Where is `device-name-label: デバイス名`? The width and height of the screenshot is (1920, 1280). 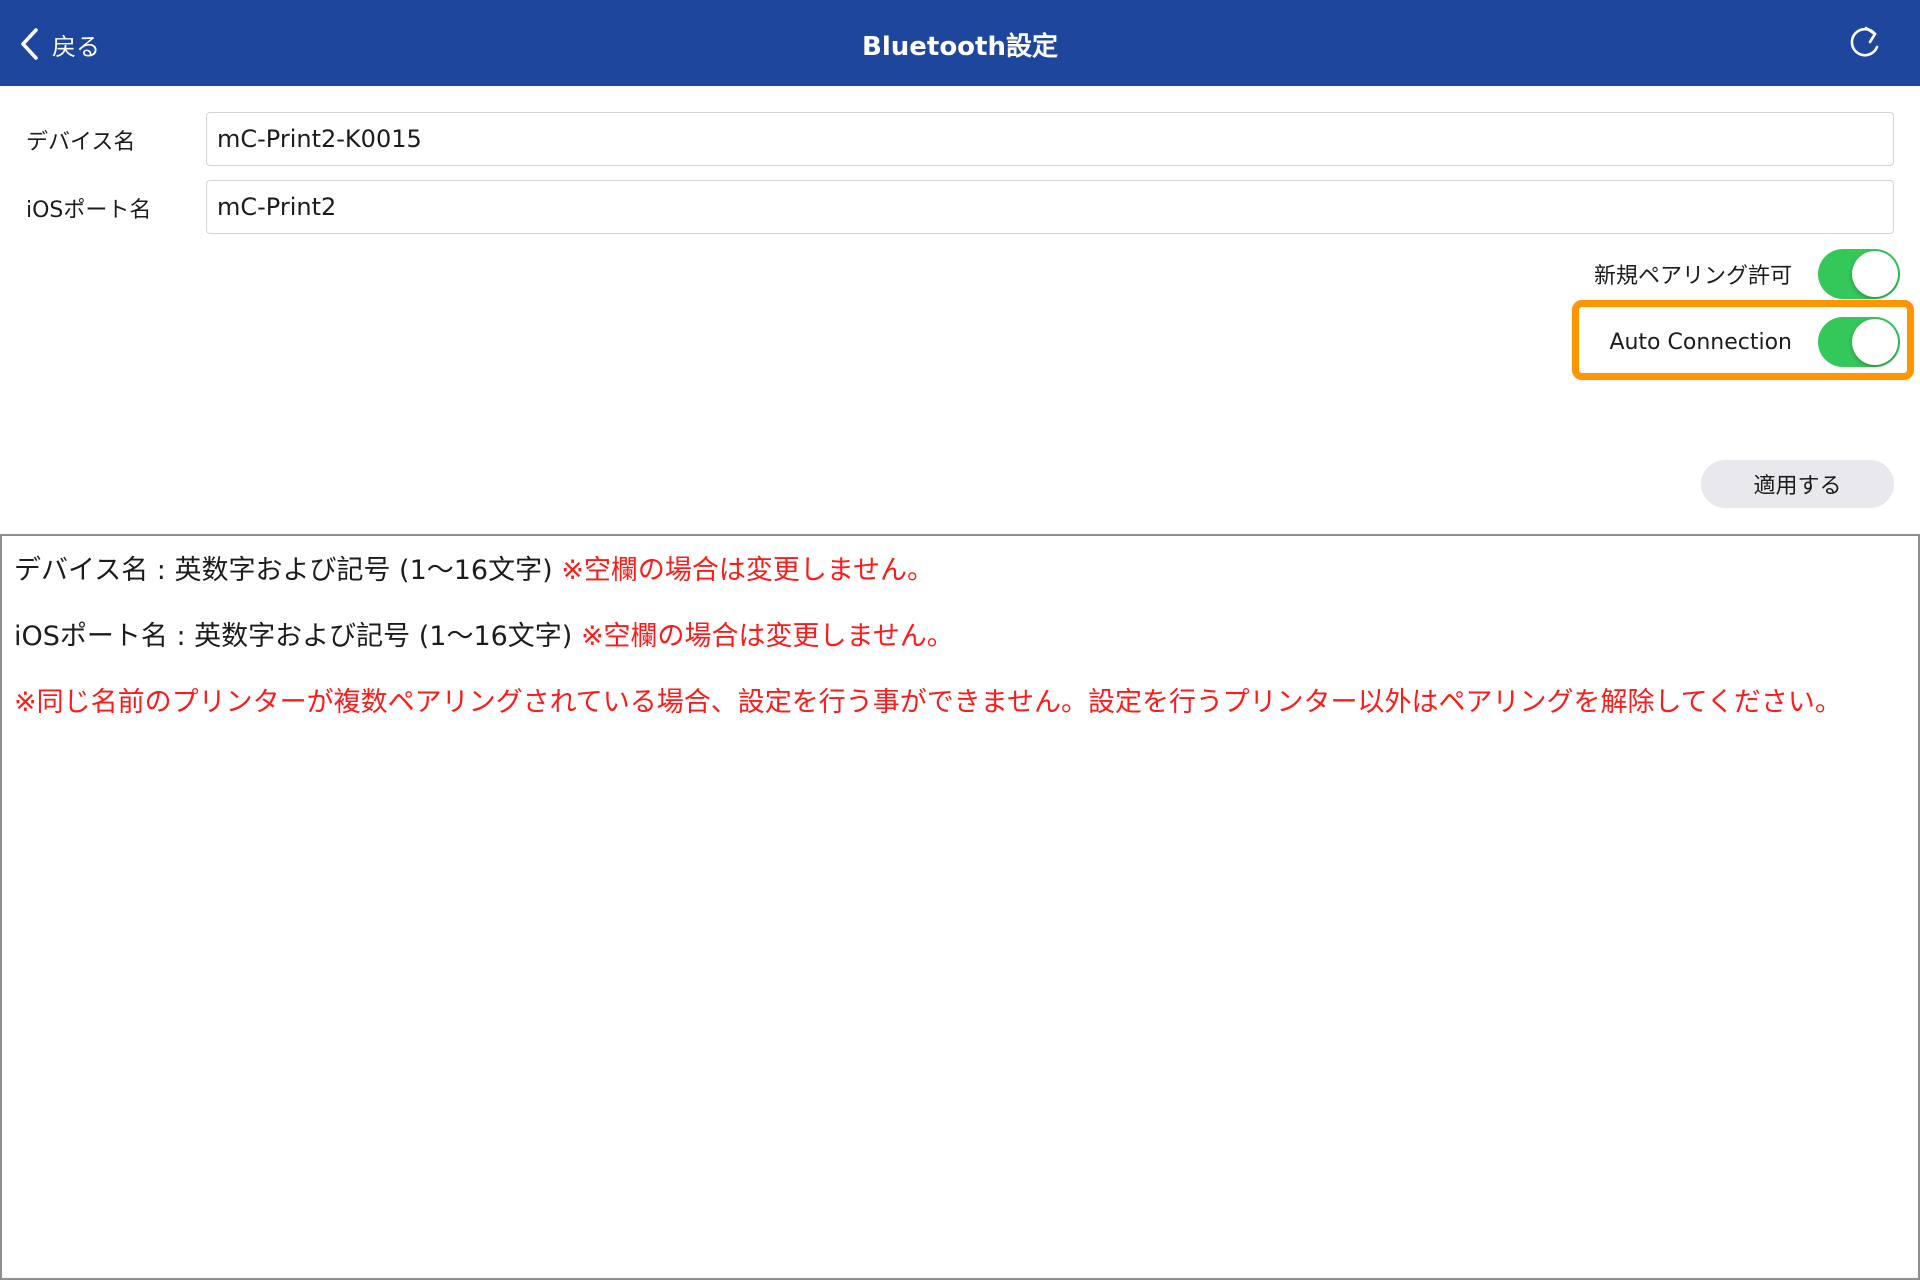 device-name-label: デバイス名 is located at coordinates (81, 142).